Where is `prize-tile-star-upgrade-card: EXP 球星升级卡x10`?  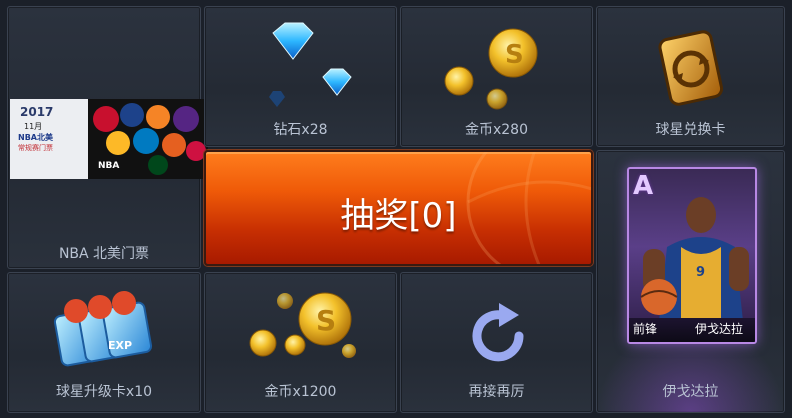 prize-tile-star-upgrade-card: EXP 球星升级卡x10 is located at coordinates (104, 342).